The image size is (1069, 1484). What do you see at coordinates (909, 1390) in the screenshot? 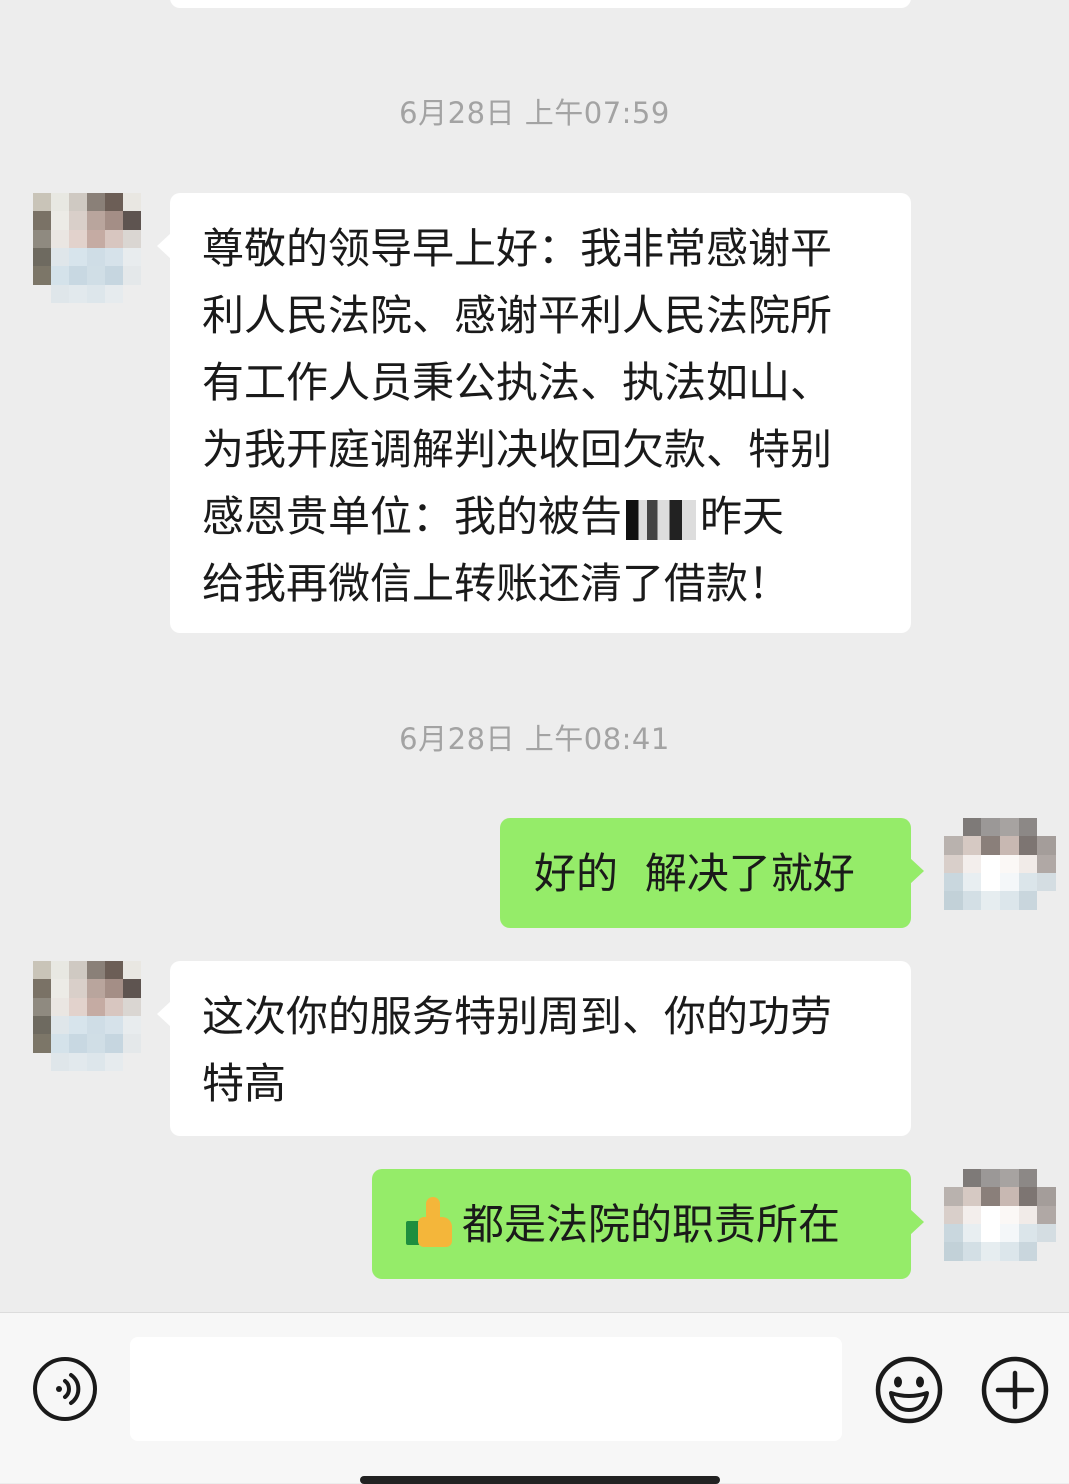
I see `emoji-icon` at bounding box center [909, 1390].